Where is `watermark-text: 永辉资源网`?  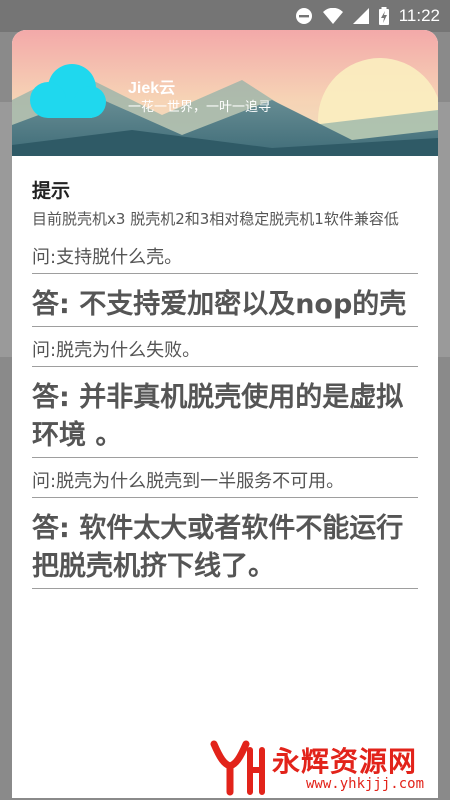 watermark-text: 永辉资源网 is located at coordinates (345, 761).